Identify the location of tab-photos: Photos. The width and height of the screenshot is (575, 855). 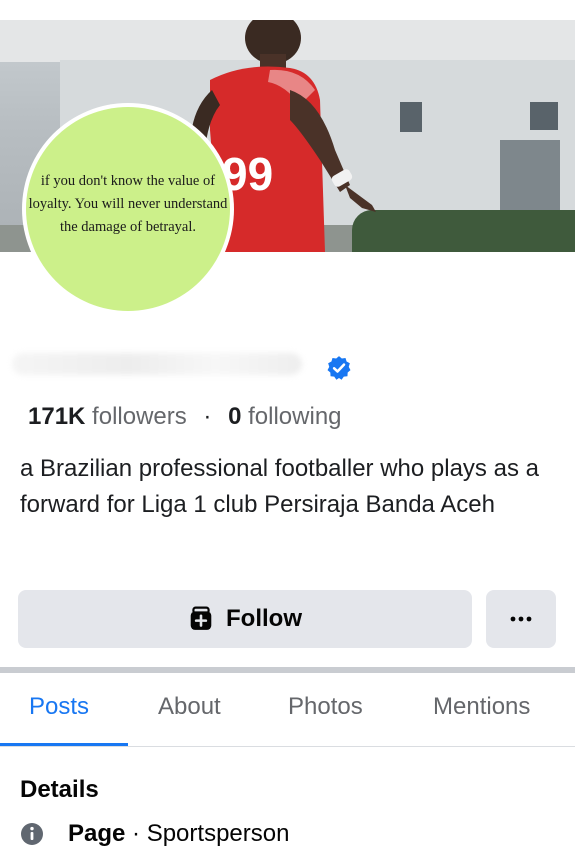
(325, 707).